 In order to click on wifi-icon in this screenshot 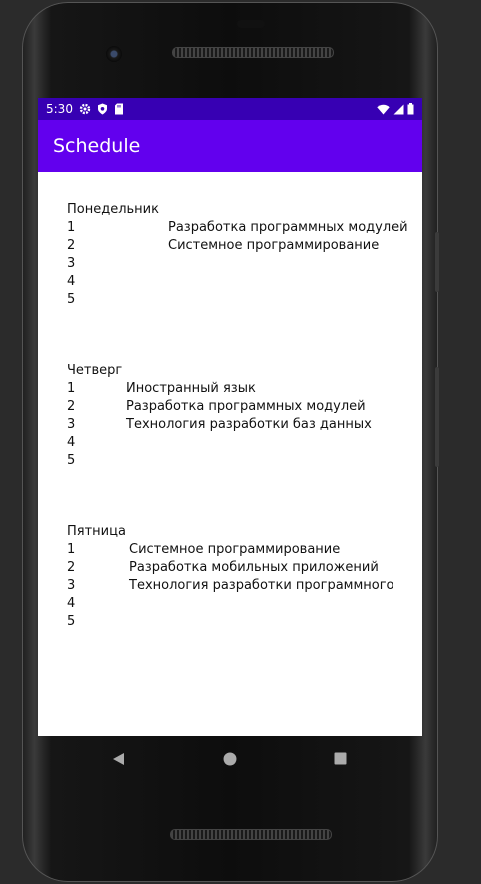, I will do `click(383, 109)`.